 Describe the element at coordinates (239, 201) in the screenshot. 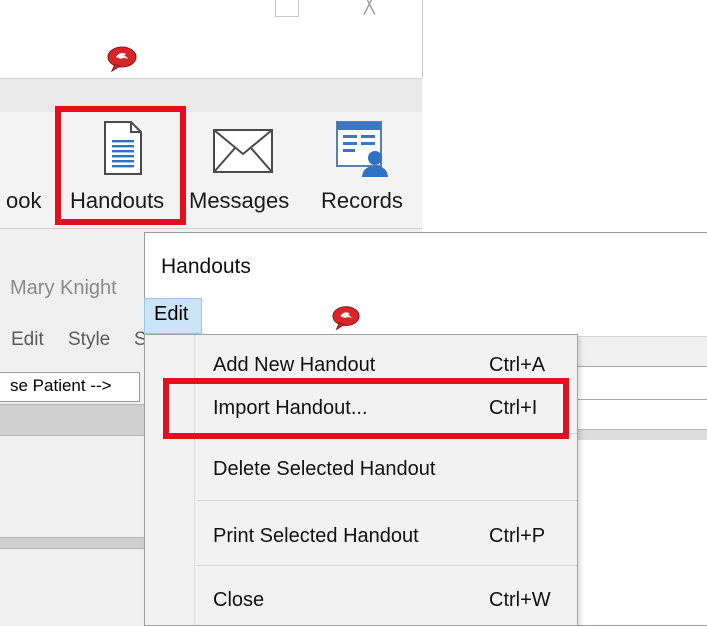

I see `toolbar-label-messages: Messages` at that location.